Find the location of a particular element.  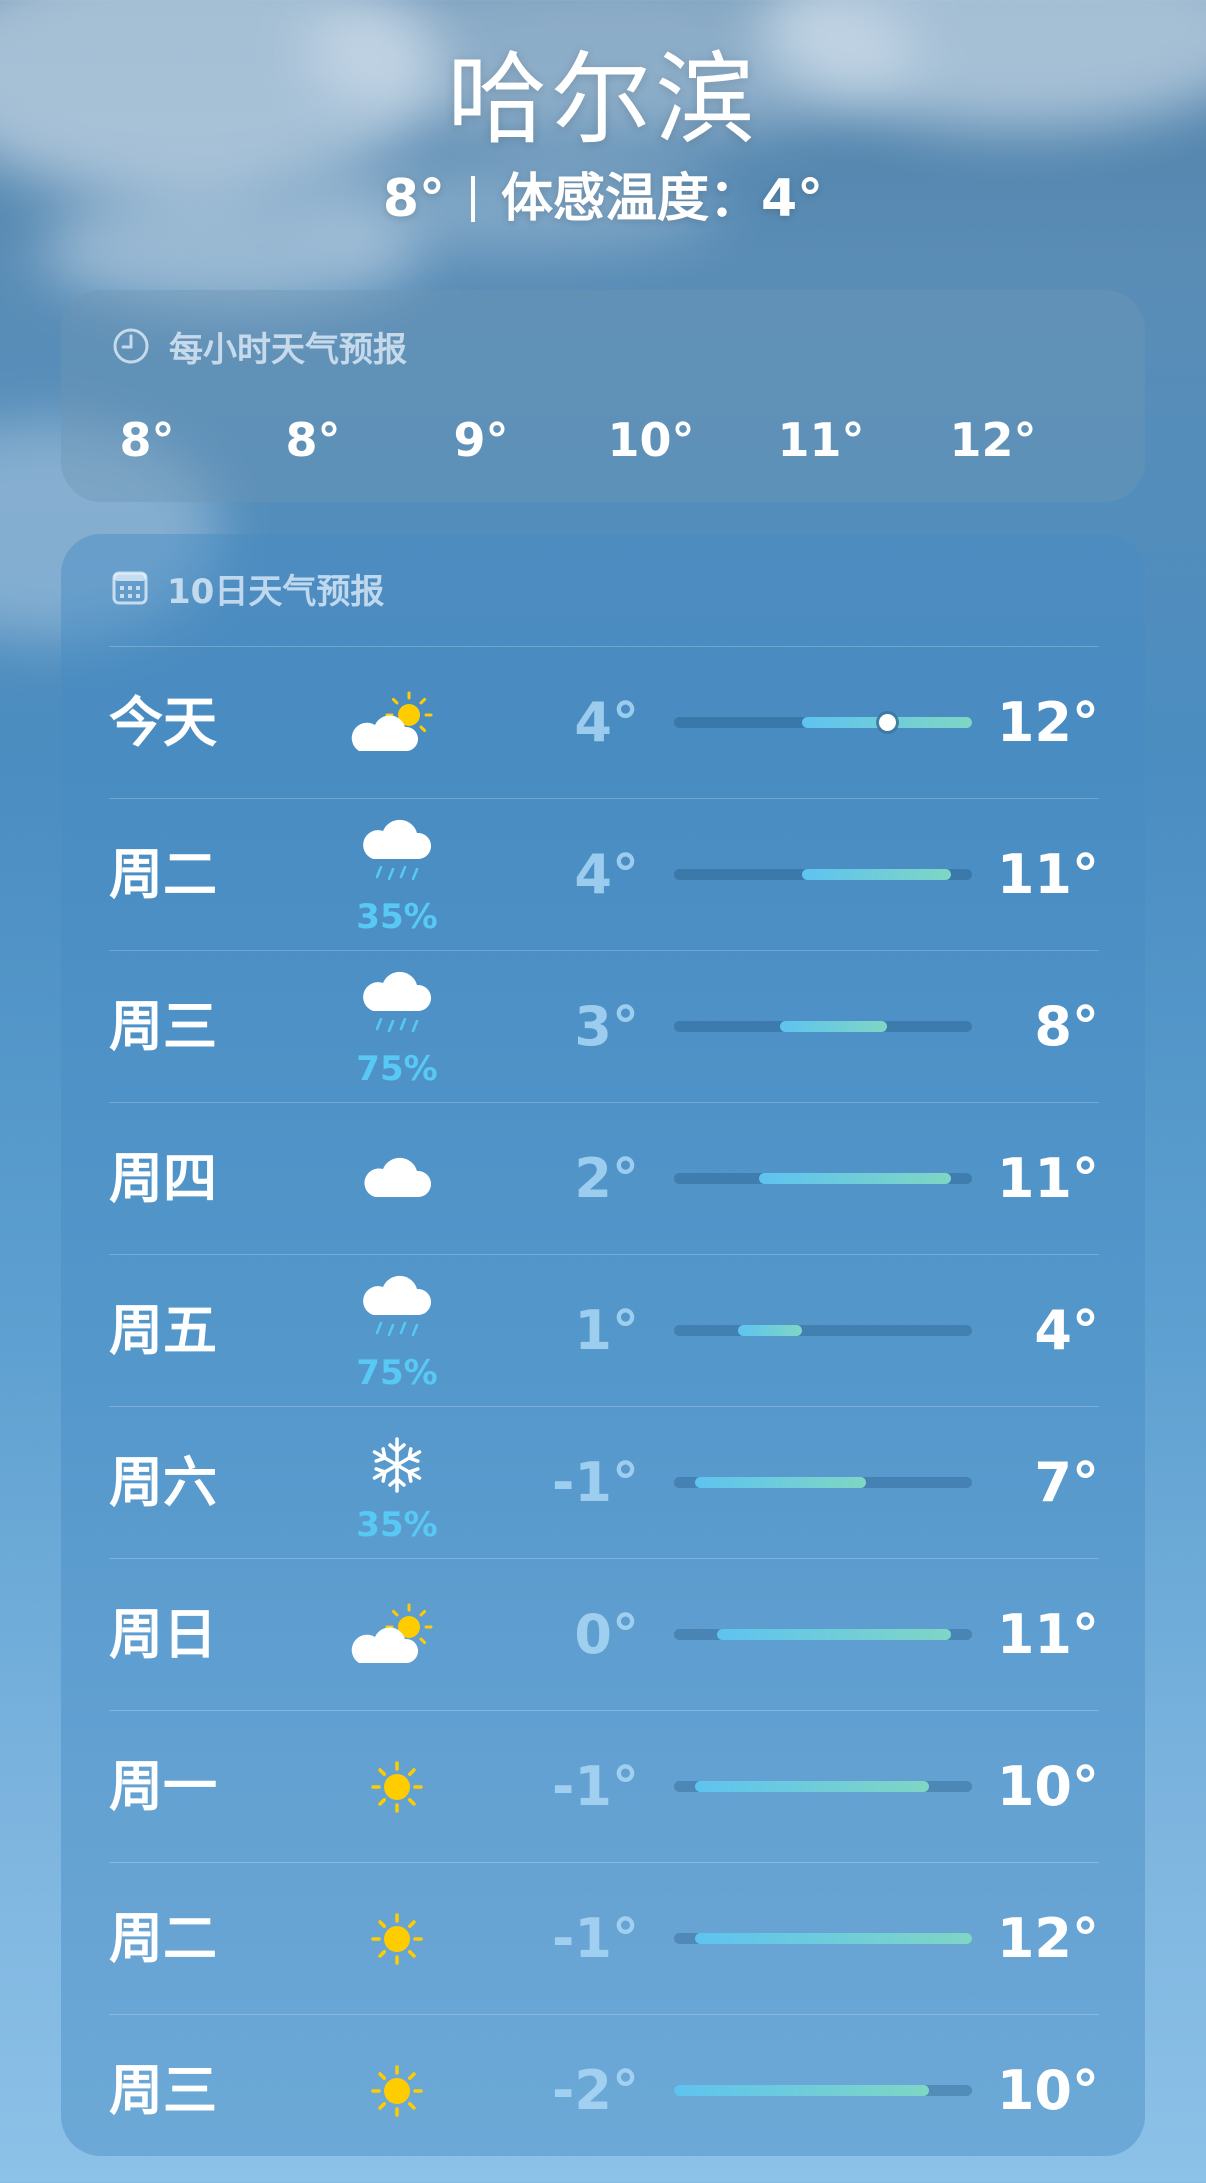

forecast-row: 周三 -2° 10° is located at coordinates (604, 2085).